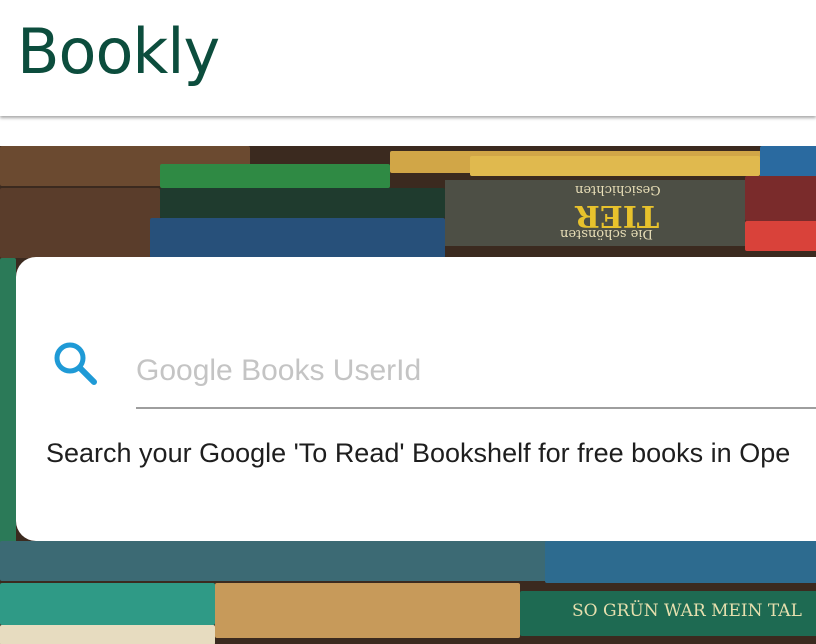 This screenshot has width=816, height=644. I want to click on google-books-userid-input, so click(476, 372).